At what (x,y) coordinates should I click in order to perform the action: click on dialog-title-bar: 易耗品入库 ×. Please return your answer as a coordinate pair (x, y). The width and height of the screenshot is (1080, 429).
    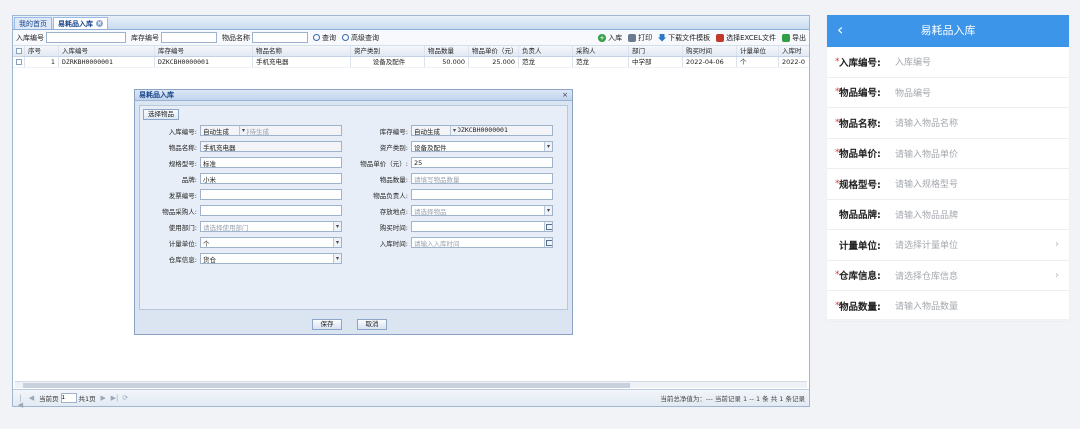
    Looking at the image, I should click on (353, 95).